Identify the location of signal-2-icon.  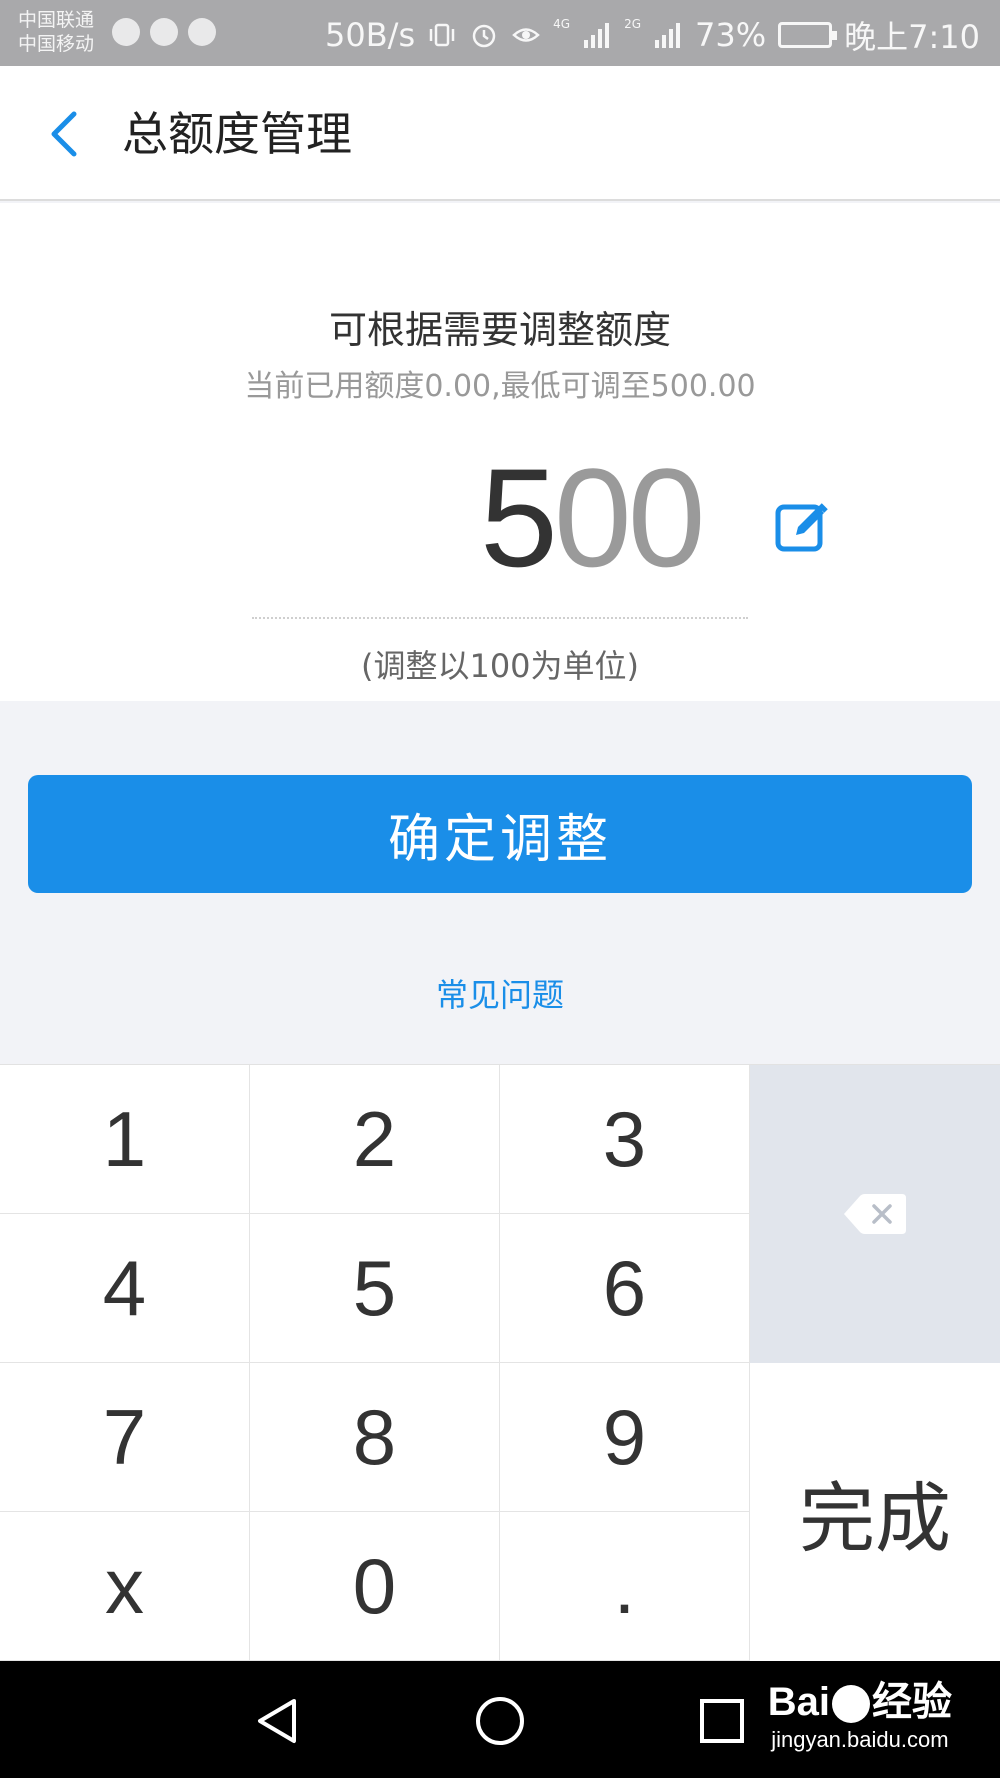
(667, 35).